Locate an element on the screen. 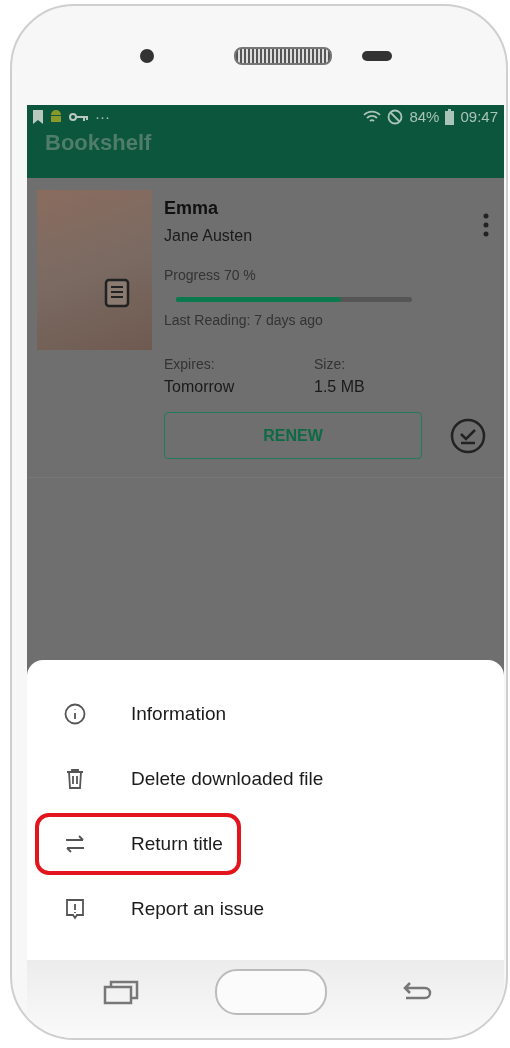  menu-item: Report an issue is located at coordinates (159, 909).